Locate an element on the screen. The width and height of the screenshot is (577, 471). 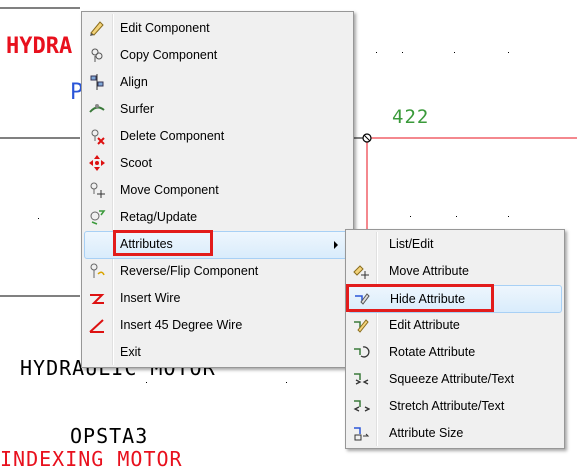
menu-item-copy-component: Copy Component is located at coordinates (217, 55).